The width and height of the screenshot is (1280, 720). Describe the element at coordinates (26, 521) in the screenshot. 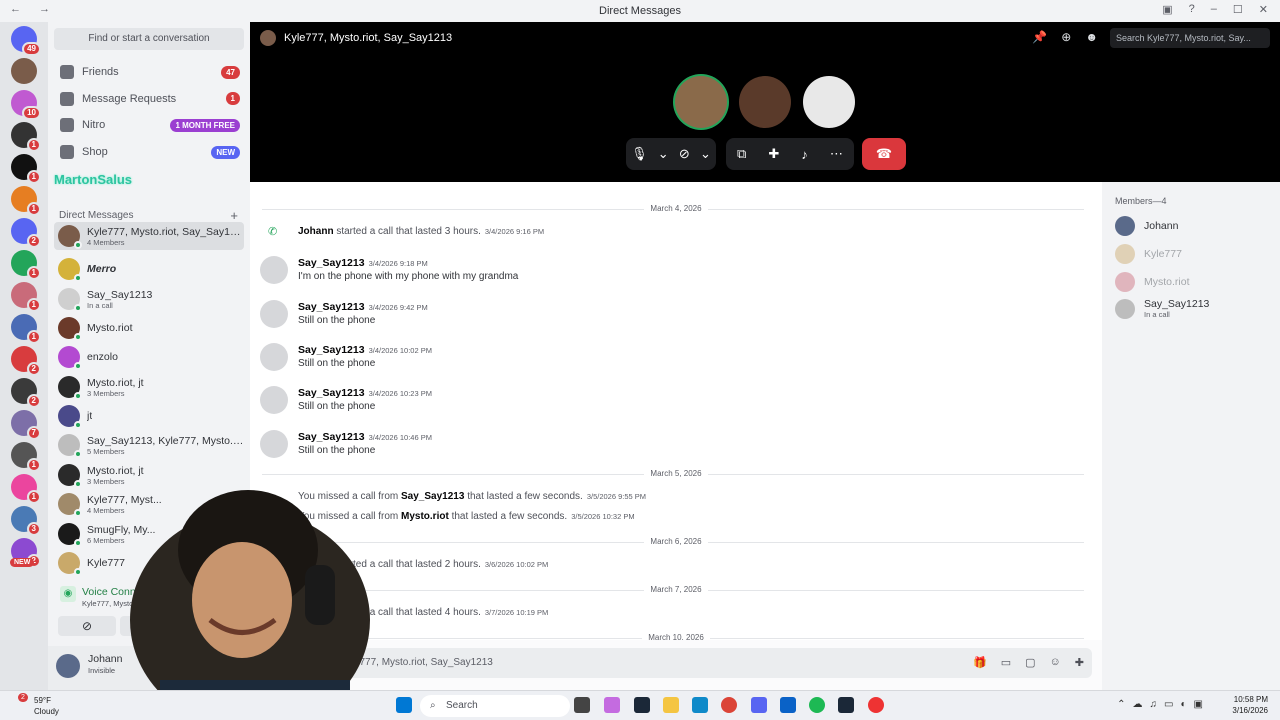

I see `server-icon: 3` at that location.